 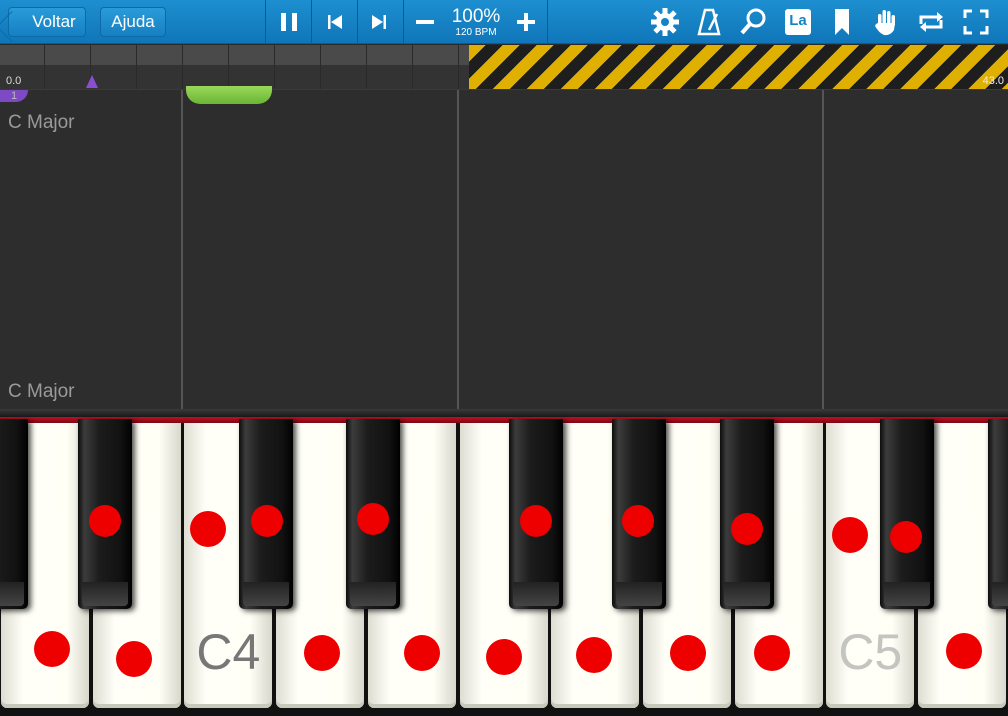 I want to click on fullscreen-button, so click(x=976, y=22).